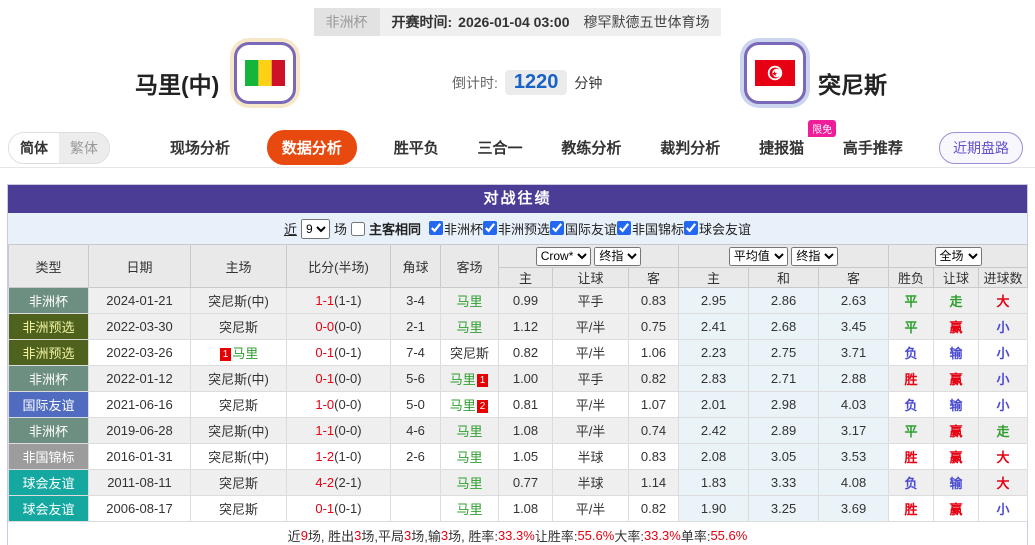 This screenshot has width=1035, height=545. Describe the element at coordinates (775, 73) in the screenshot. I see `tunisia-flag: ★` at that location.